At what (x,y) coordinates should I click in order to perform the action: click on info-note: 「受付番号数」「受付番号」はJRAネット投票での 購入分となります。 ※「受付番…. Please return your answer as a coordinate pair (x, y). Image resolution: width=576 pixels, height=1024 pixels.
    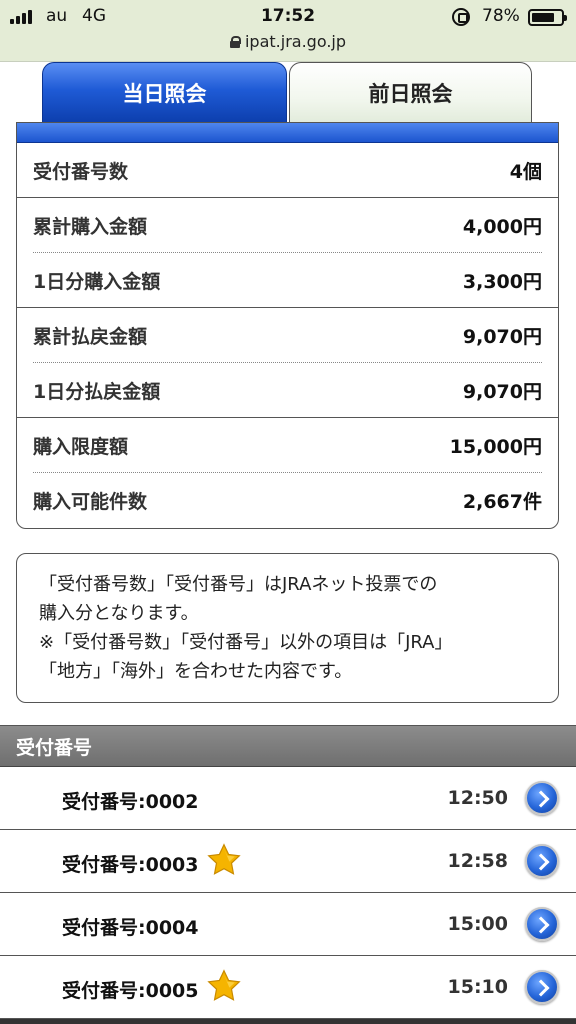
    Looking at the image, I should click on (287, 628).